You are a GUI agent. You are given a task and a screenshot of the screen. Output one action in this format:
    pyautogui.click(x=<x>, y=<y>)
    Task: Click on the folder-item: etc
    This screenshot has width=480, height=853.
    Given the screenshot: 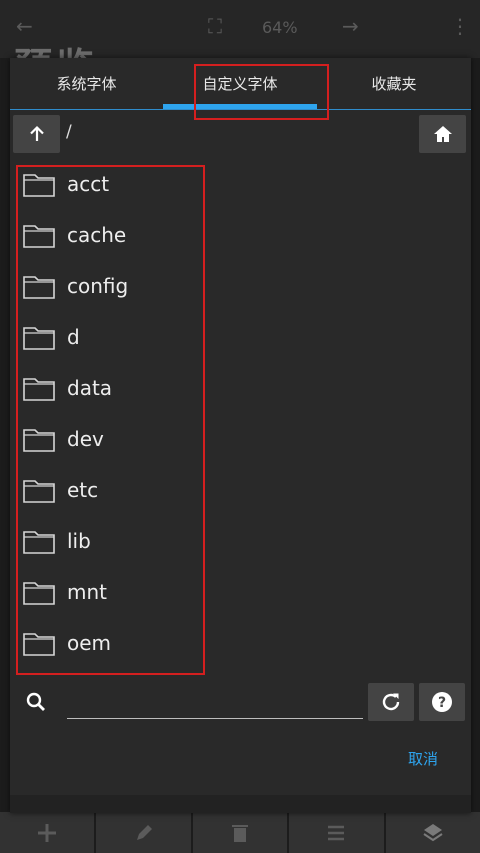 What is the action you would take?
    pyautogui.click(x=114, y=489)
    